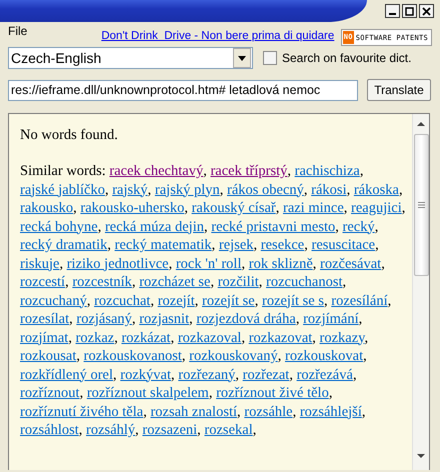  Describe the element at coordinates (228, 430) in the screenshot. I see `word-link: rozsekal` at that location.